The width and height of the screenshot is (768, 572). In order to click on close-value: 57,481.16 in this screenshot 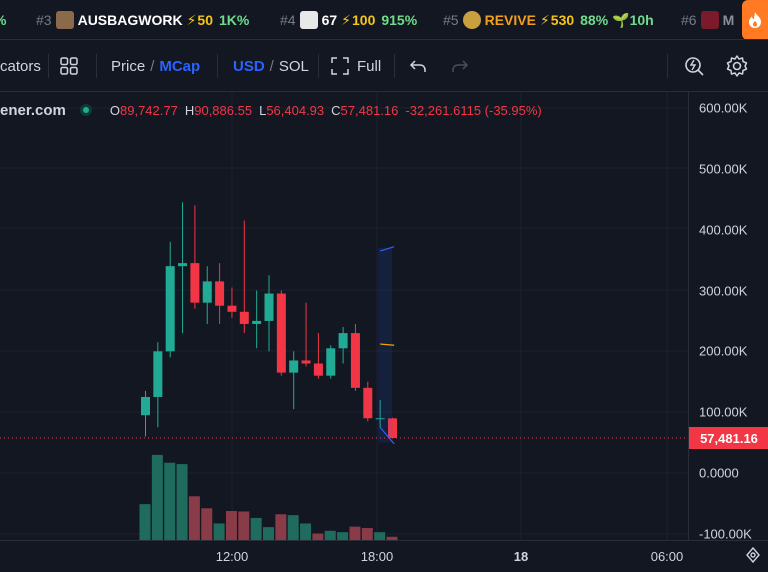, I will do `click(369, 110)`.